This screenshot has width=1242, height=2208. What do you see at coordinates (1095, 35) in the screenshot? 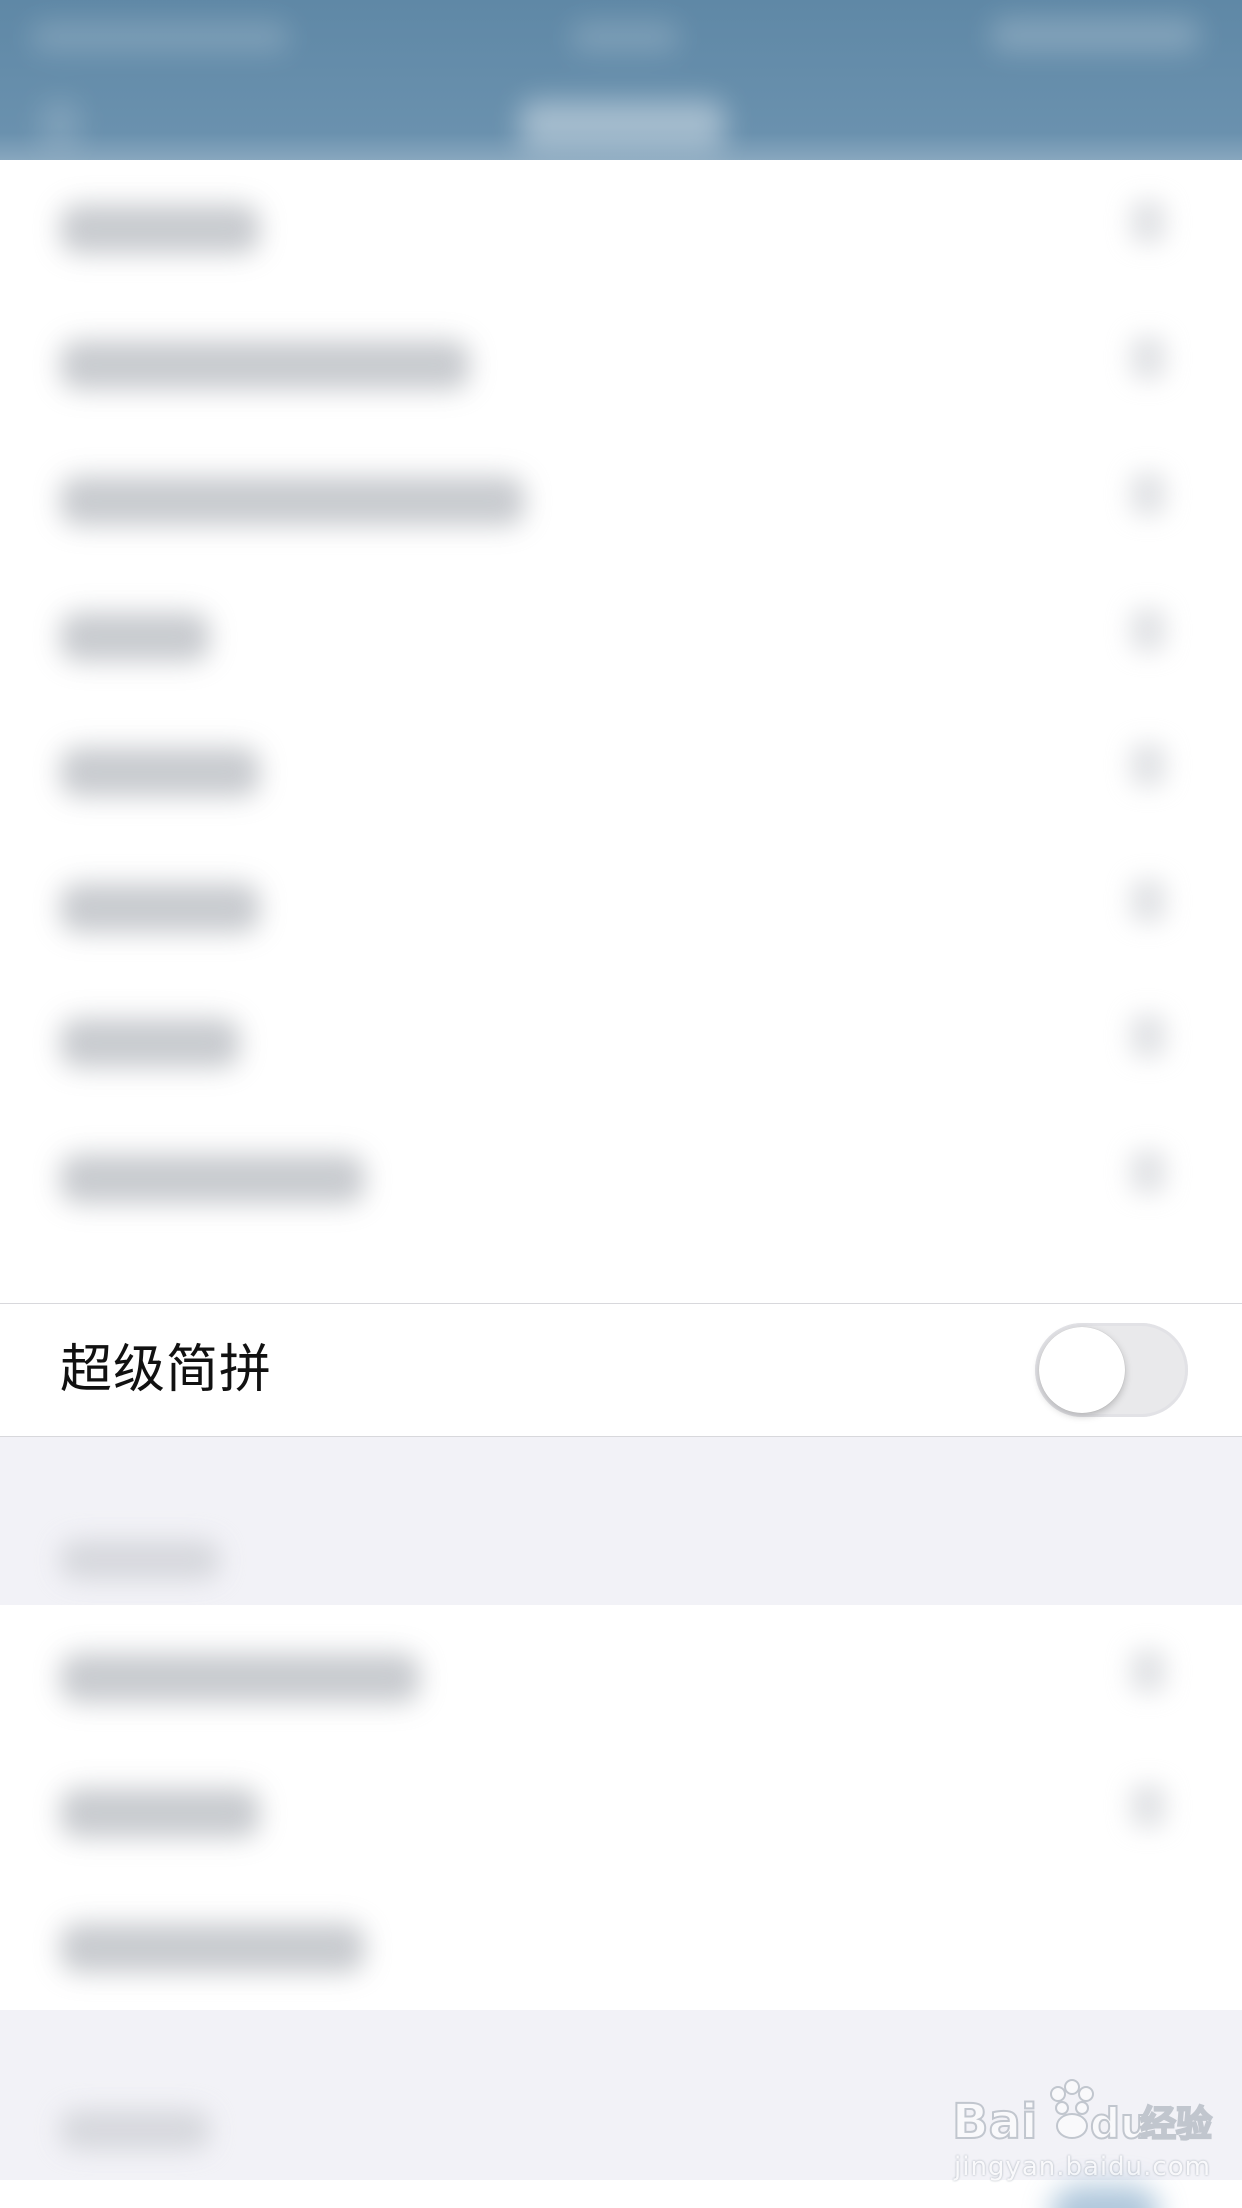
I see `status-bar-right` at bounding box center [1095, 35].